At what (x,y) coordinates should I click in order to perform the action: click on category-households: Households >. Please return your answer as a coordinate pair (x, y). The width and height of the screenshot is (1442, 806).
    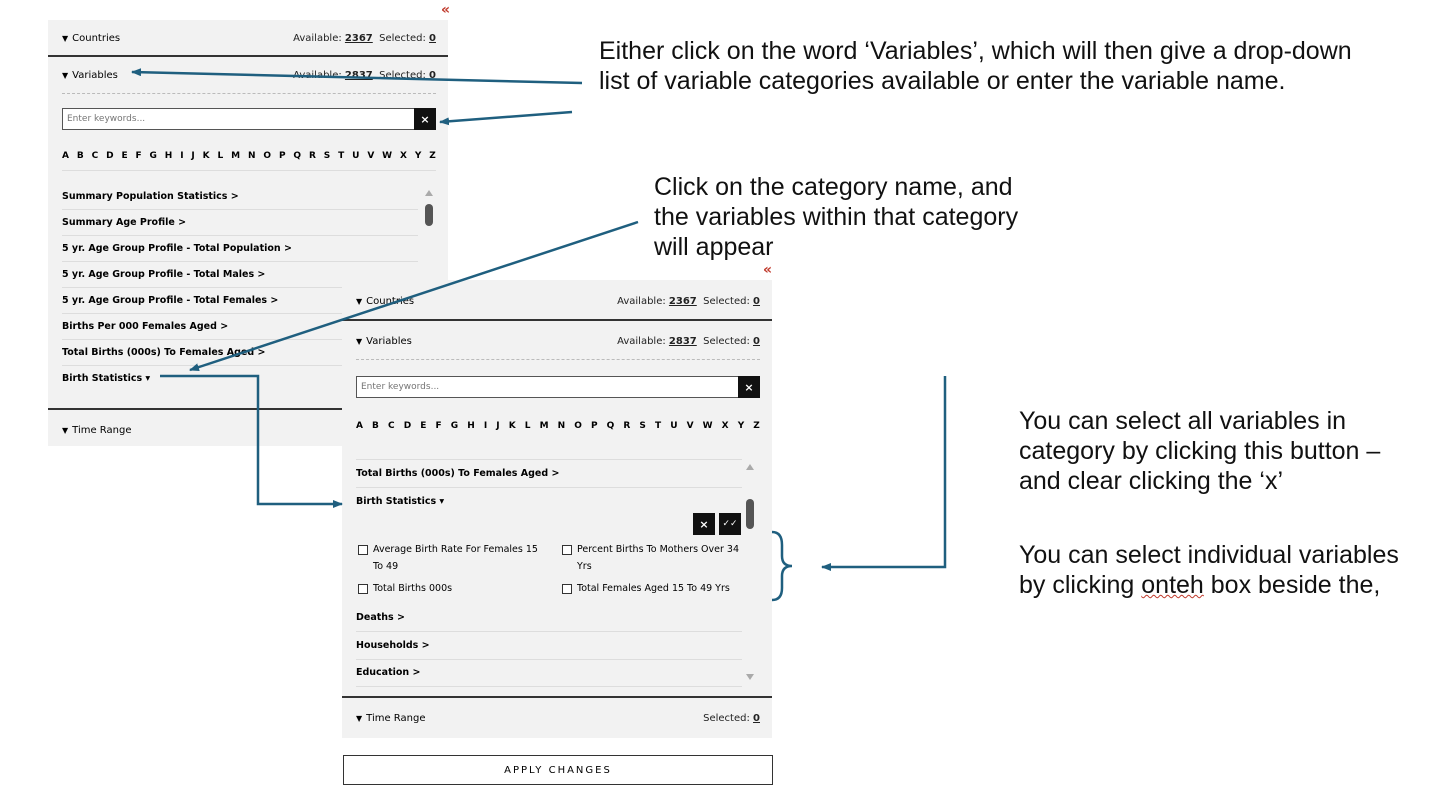
    Looking at the image, I should click on (393, 645).